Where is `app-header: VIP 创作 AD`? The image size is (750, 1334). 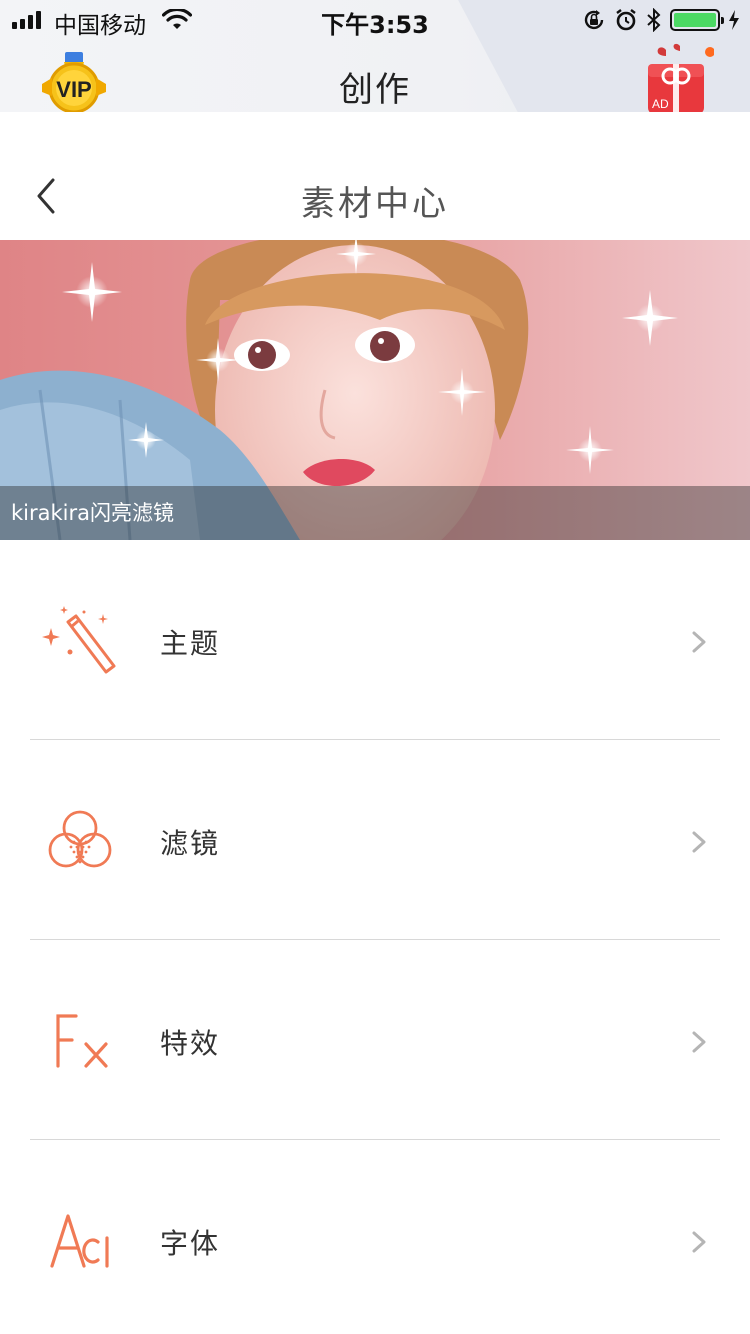 app-header: VIP 创作 AD is located at coordinates (375, 76).